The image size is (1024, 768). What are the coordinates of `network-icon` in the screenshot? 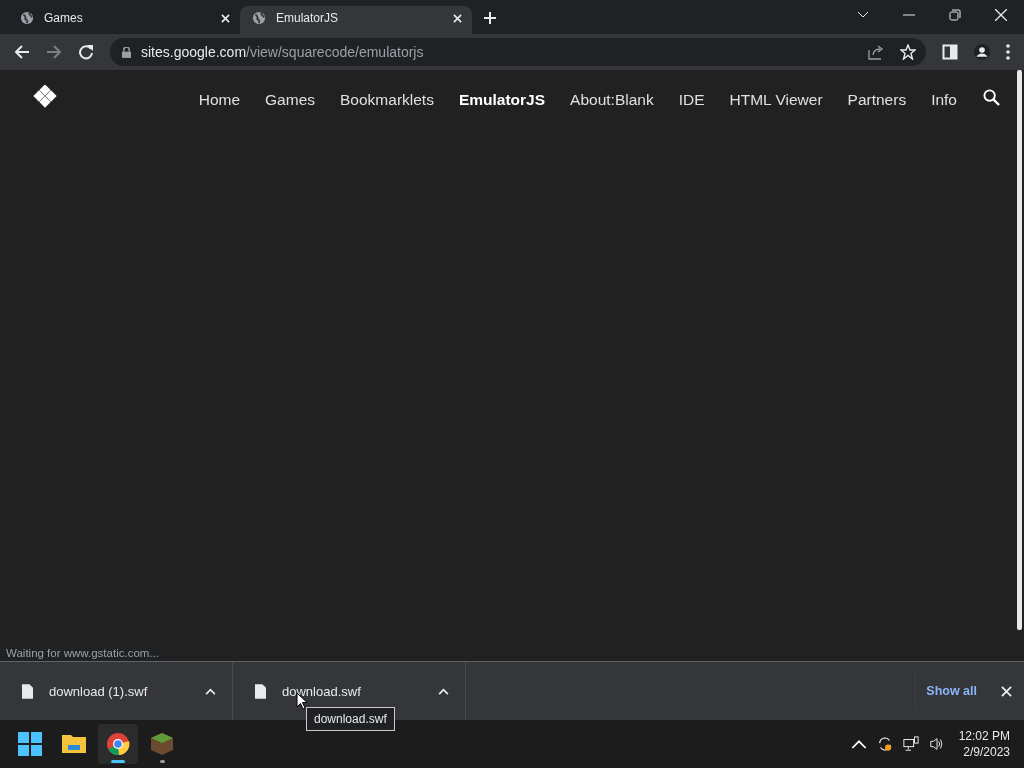 It's located at (910, 744).